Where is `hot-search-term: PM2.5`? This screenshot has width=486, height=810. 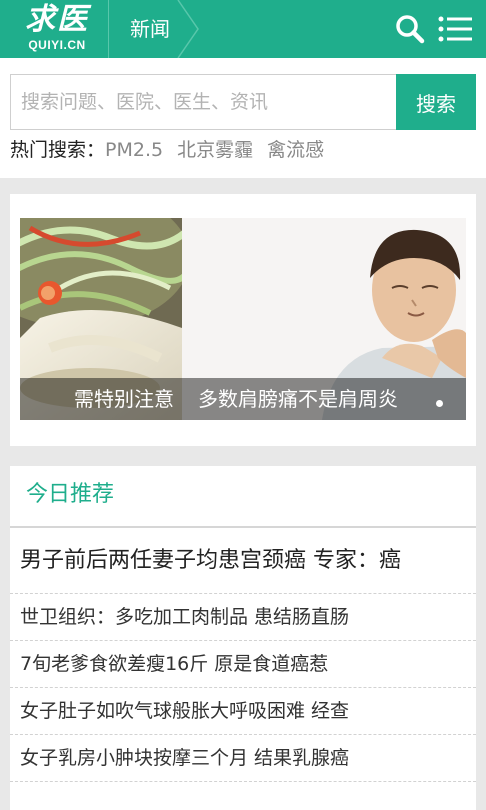 hot-search-term: PM2.5 is located at coordinates (134, 150).